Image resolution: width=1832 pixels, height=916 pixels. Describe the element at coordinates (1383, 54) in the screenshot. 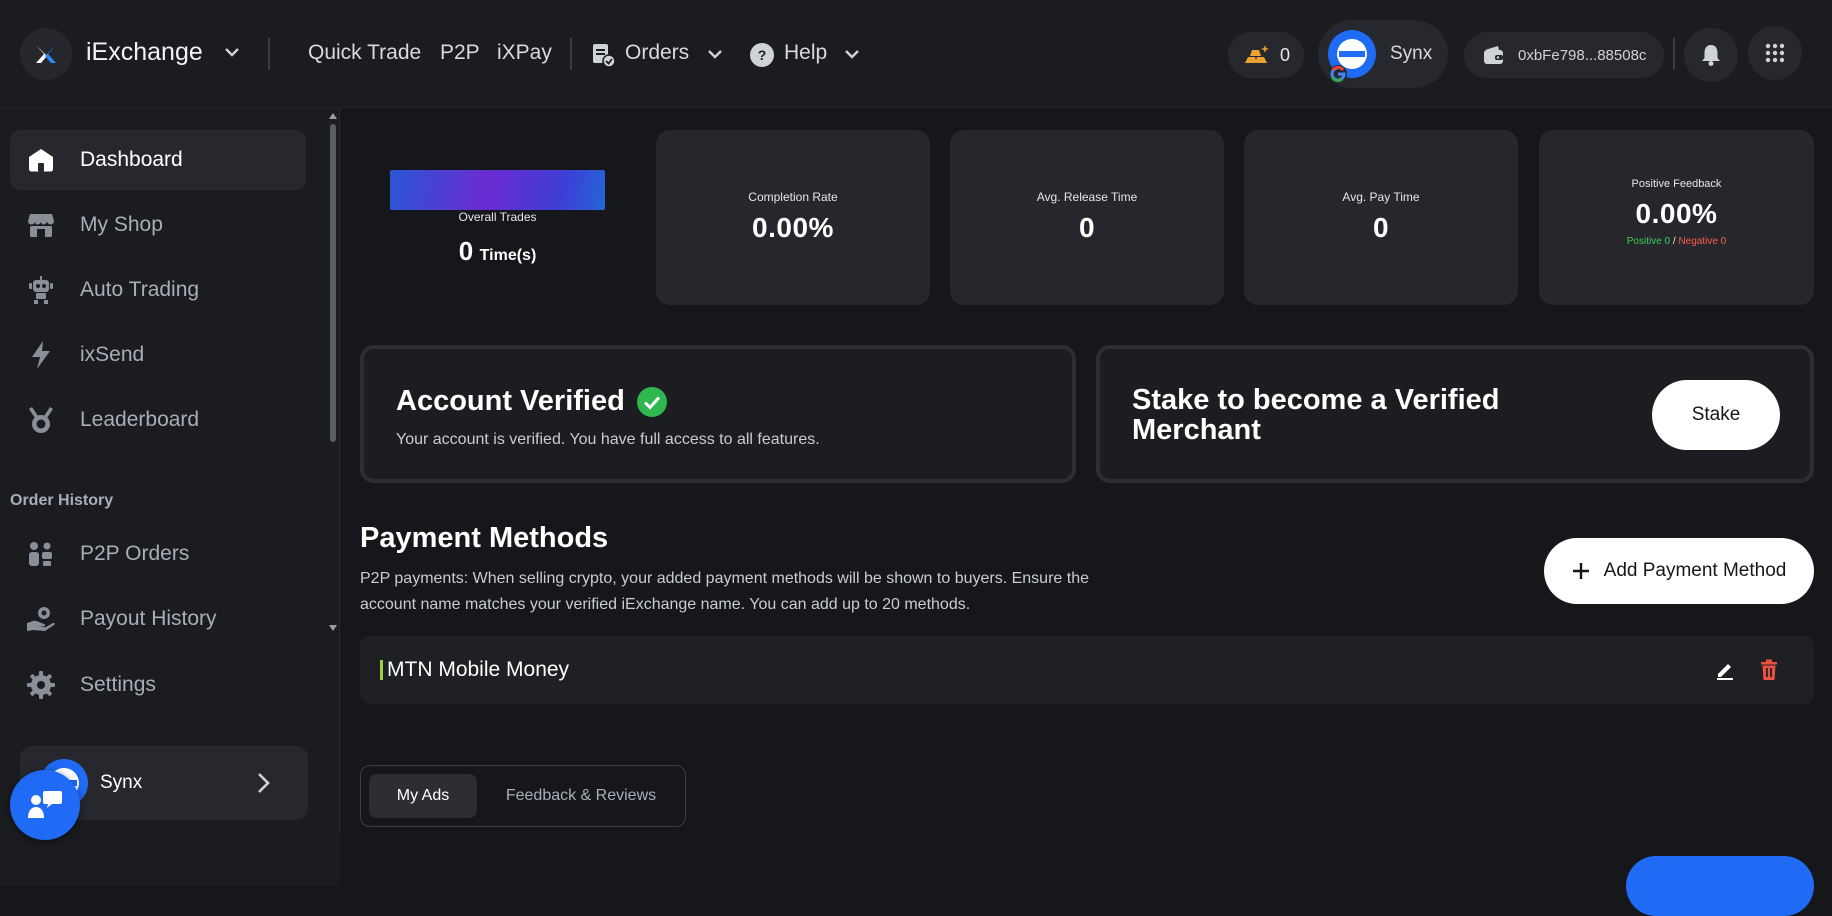

I see `user-menu: Synx` at that location.